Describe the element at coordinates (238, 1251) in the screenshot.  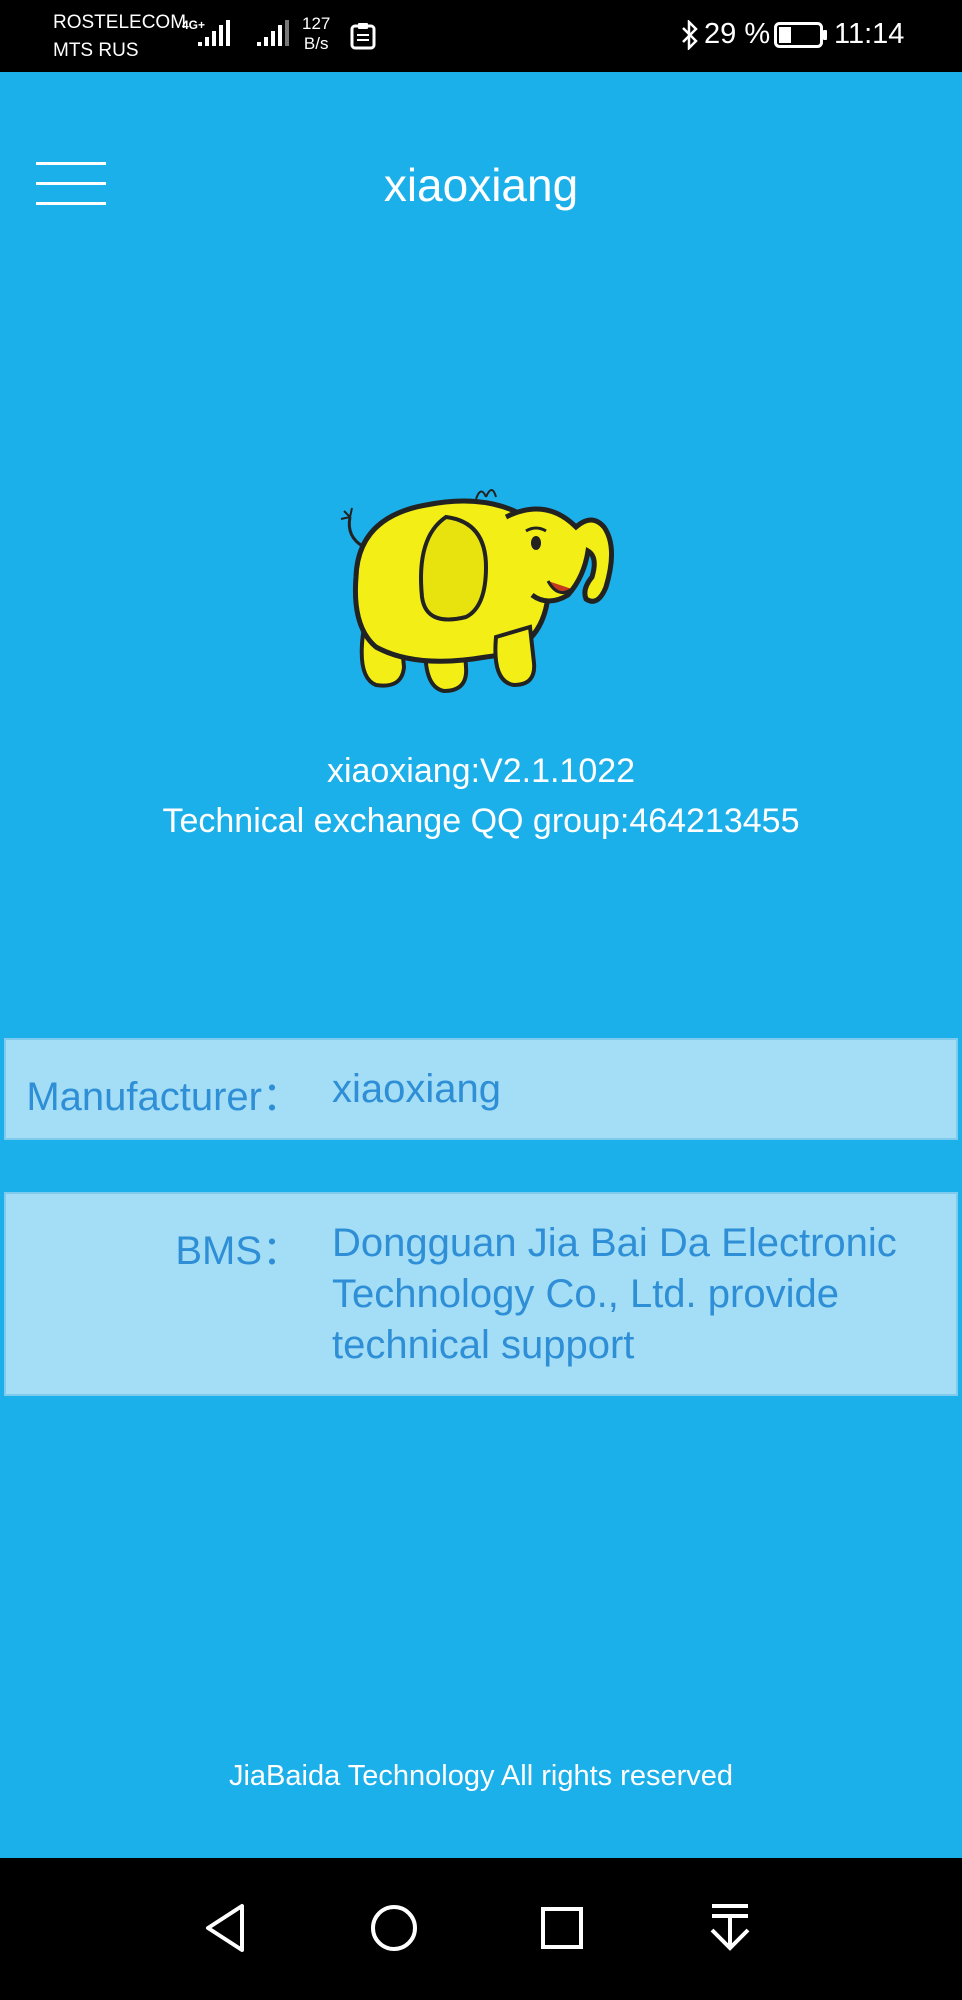
I see `bms-label: BMS：` at that location.